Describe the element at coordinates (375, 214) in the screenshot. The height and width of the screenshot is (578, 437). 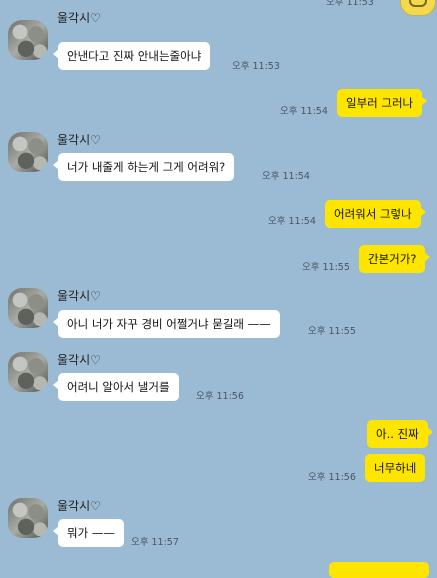
I see `outgoing-message-bubble: 어려워서 그렇나` at that location.